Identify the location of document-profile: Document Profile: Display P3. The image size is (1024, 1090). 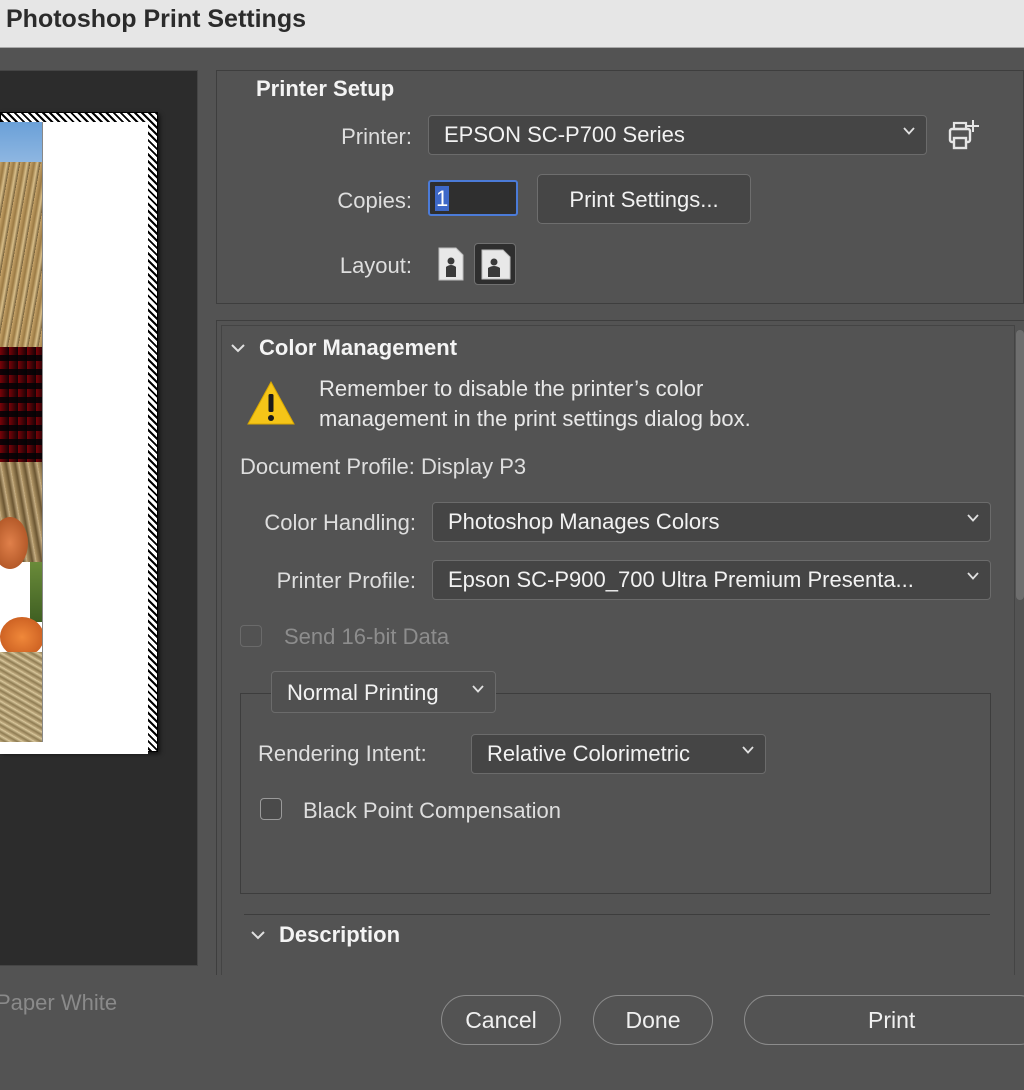
(383, 466).